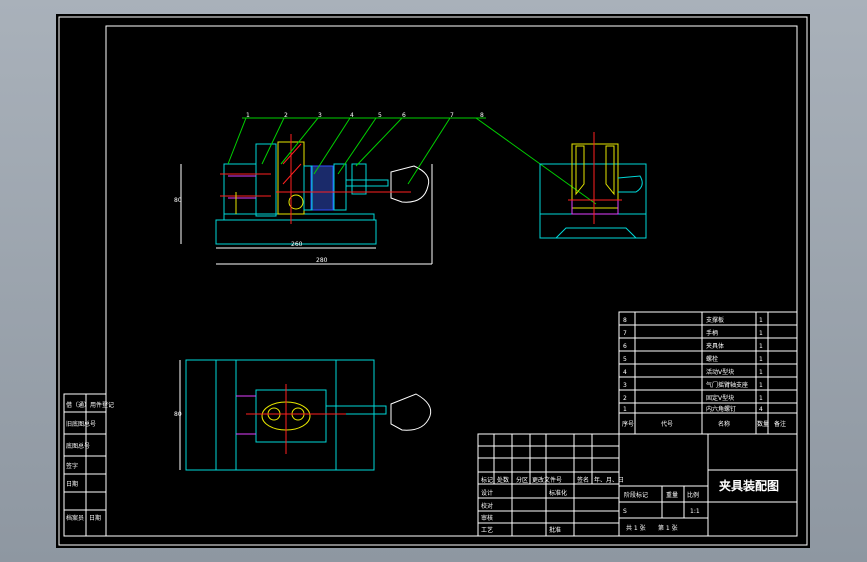 This screenshot has width=867, height=562. Describe the element at coordinates (672, 495) in the screenshot. I see `tb-weight: 重量` at that location.